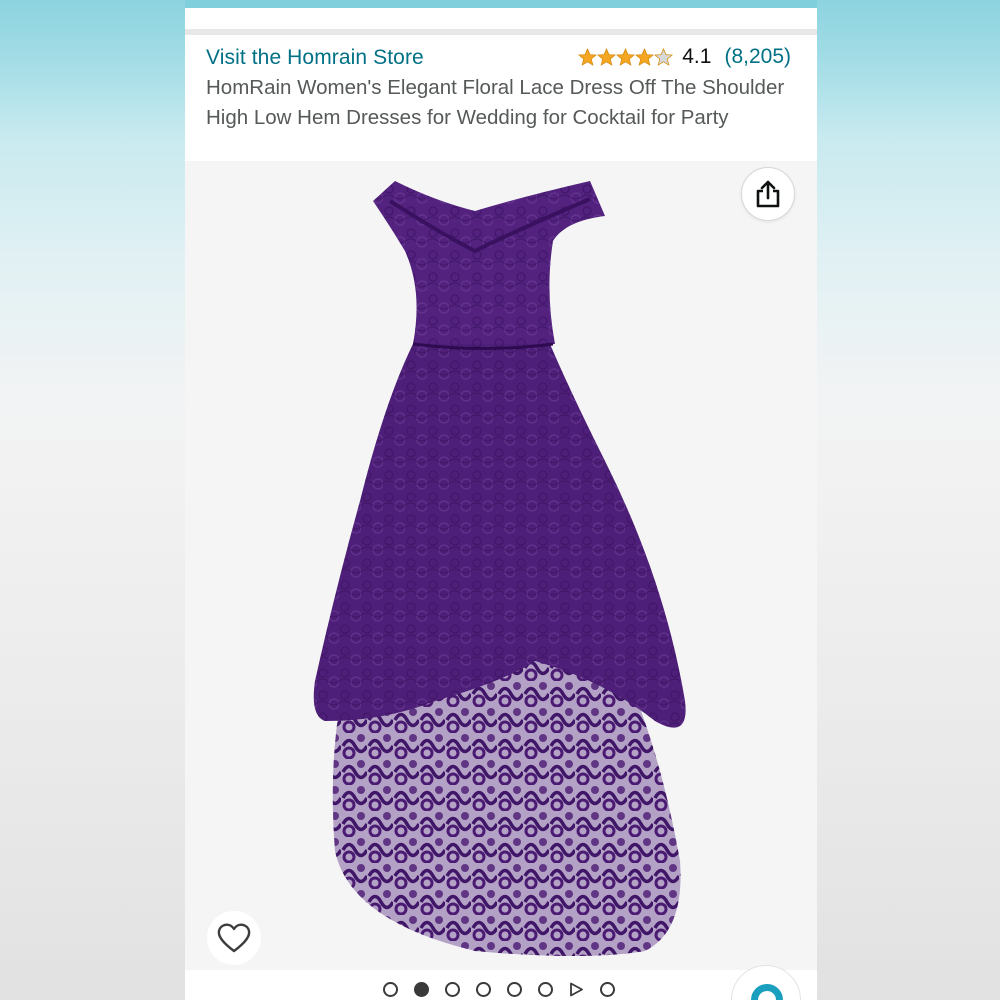 This screenshot has height=1000, width=1000. Describe the element at coordinates (766, 982) in the screenshot. I see `assistant-button` at that location.